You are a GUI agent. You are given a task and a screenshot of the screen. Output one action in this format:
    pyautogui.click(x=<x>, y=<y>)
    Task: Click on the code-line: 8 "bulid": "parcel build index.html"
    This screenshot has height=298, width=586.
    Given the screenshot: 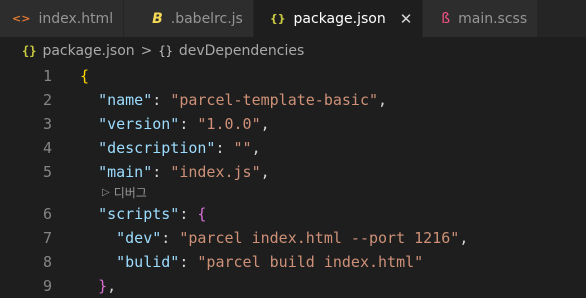 What is the action you would take?
    pyautogui.click(x=293, y=262)
    